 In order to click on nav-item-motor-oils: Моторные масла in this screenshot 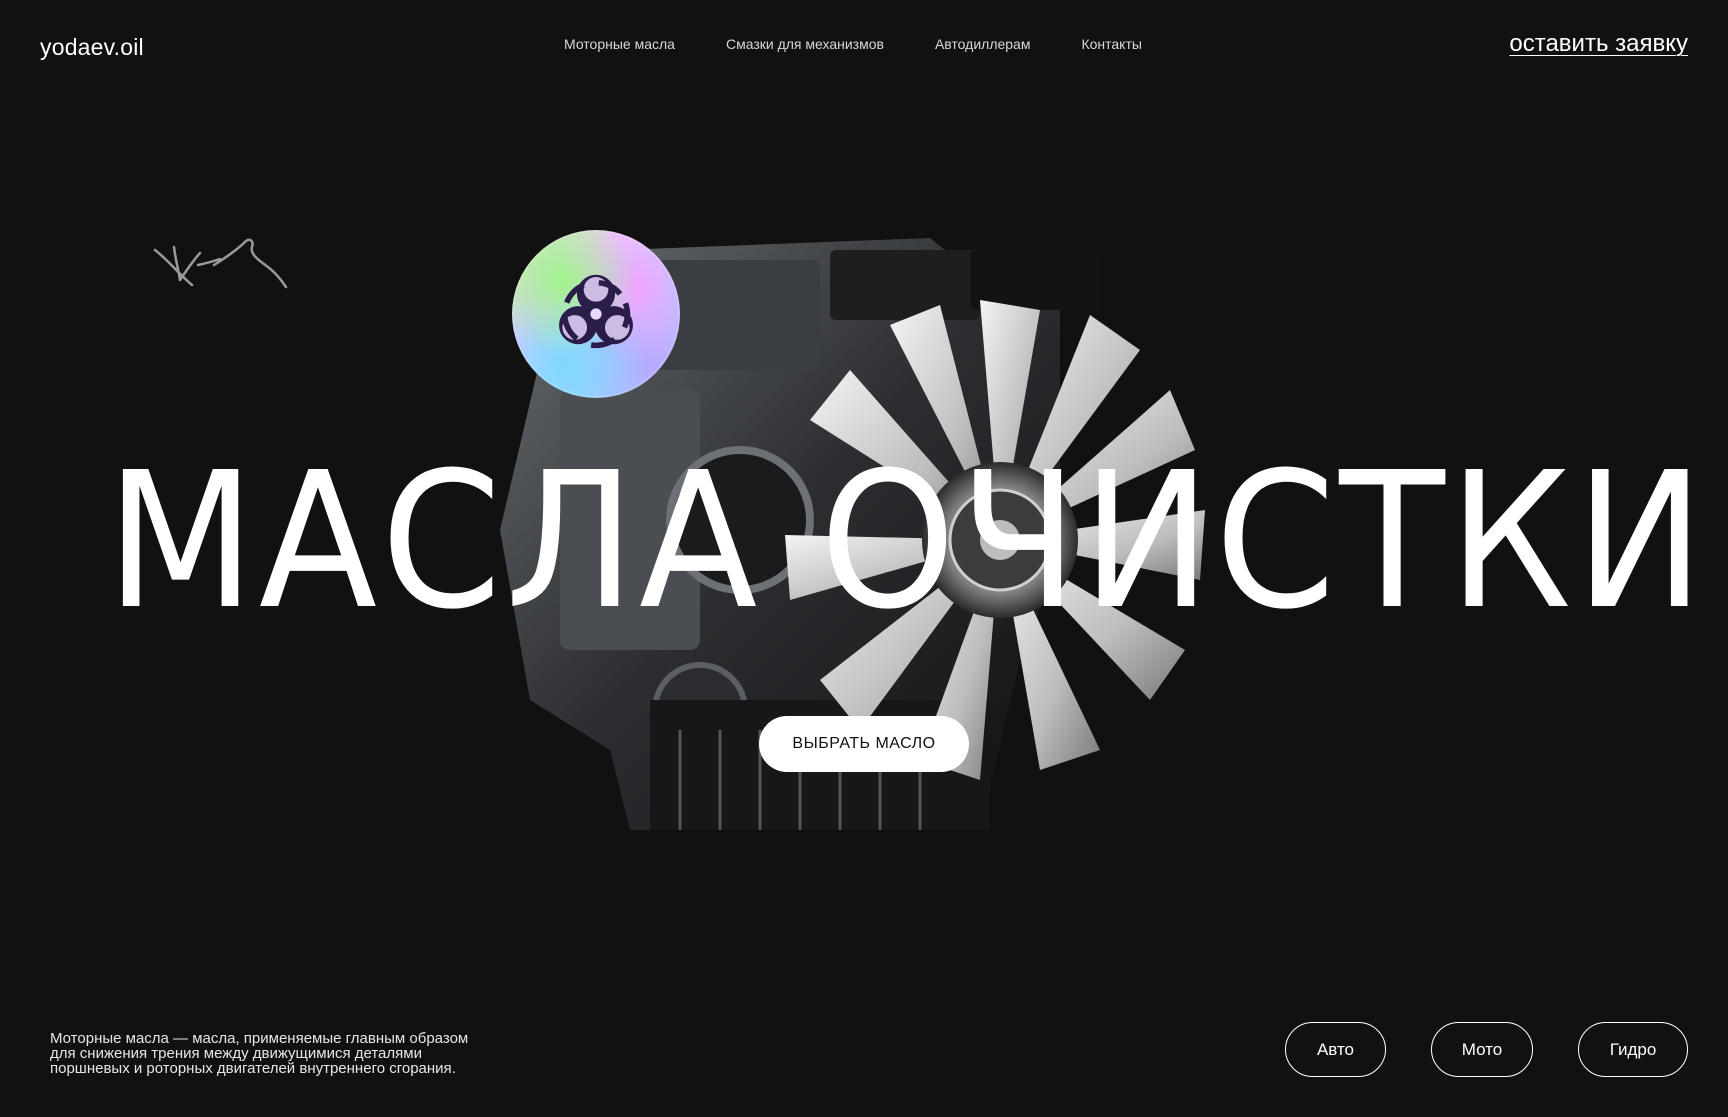, I will do `click(619, 44)`.